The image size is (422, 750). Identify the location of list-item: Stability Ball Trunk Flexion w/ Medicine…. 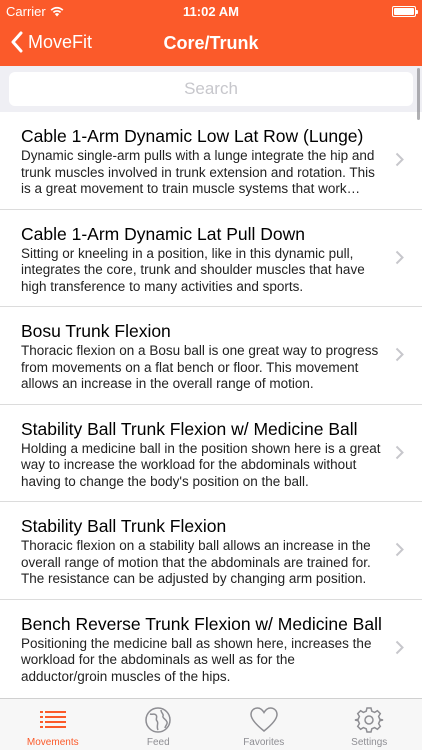
(211, 453).